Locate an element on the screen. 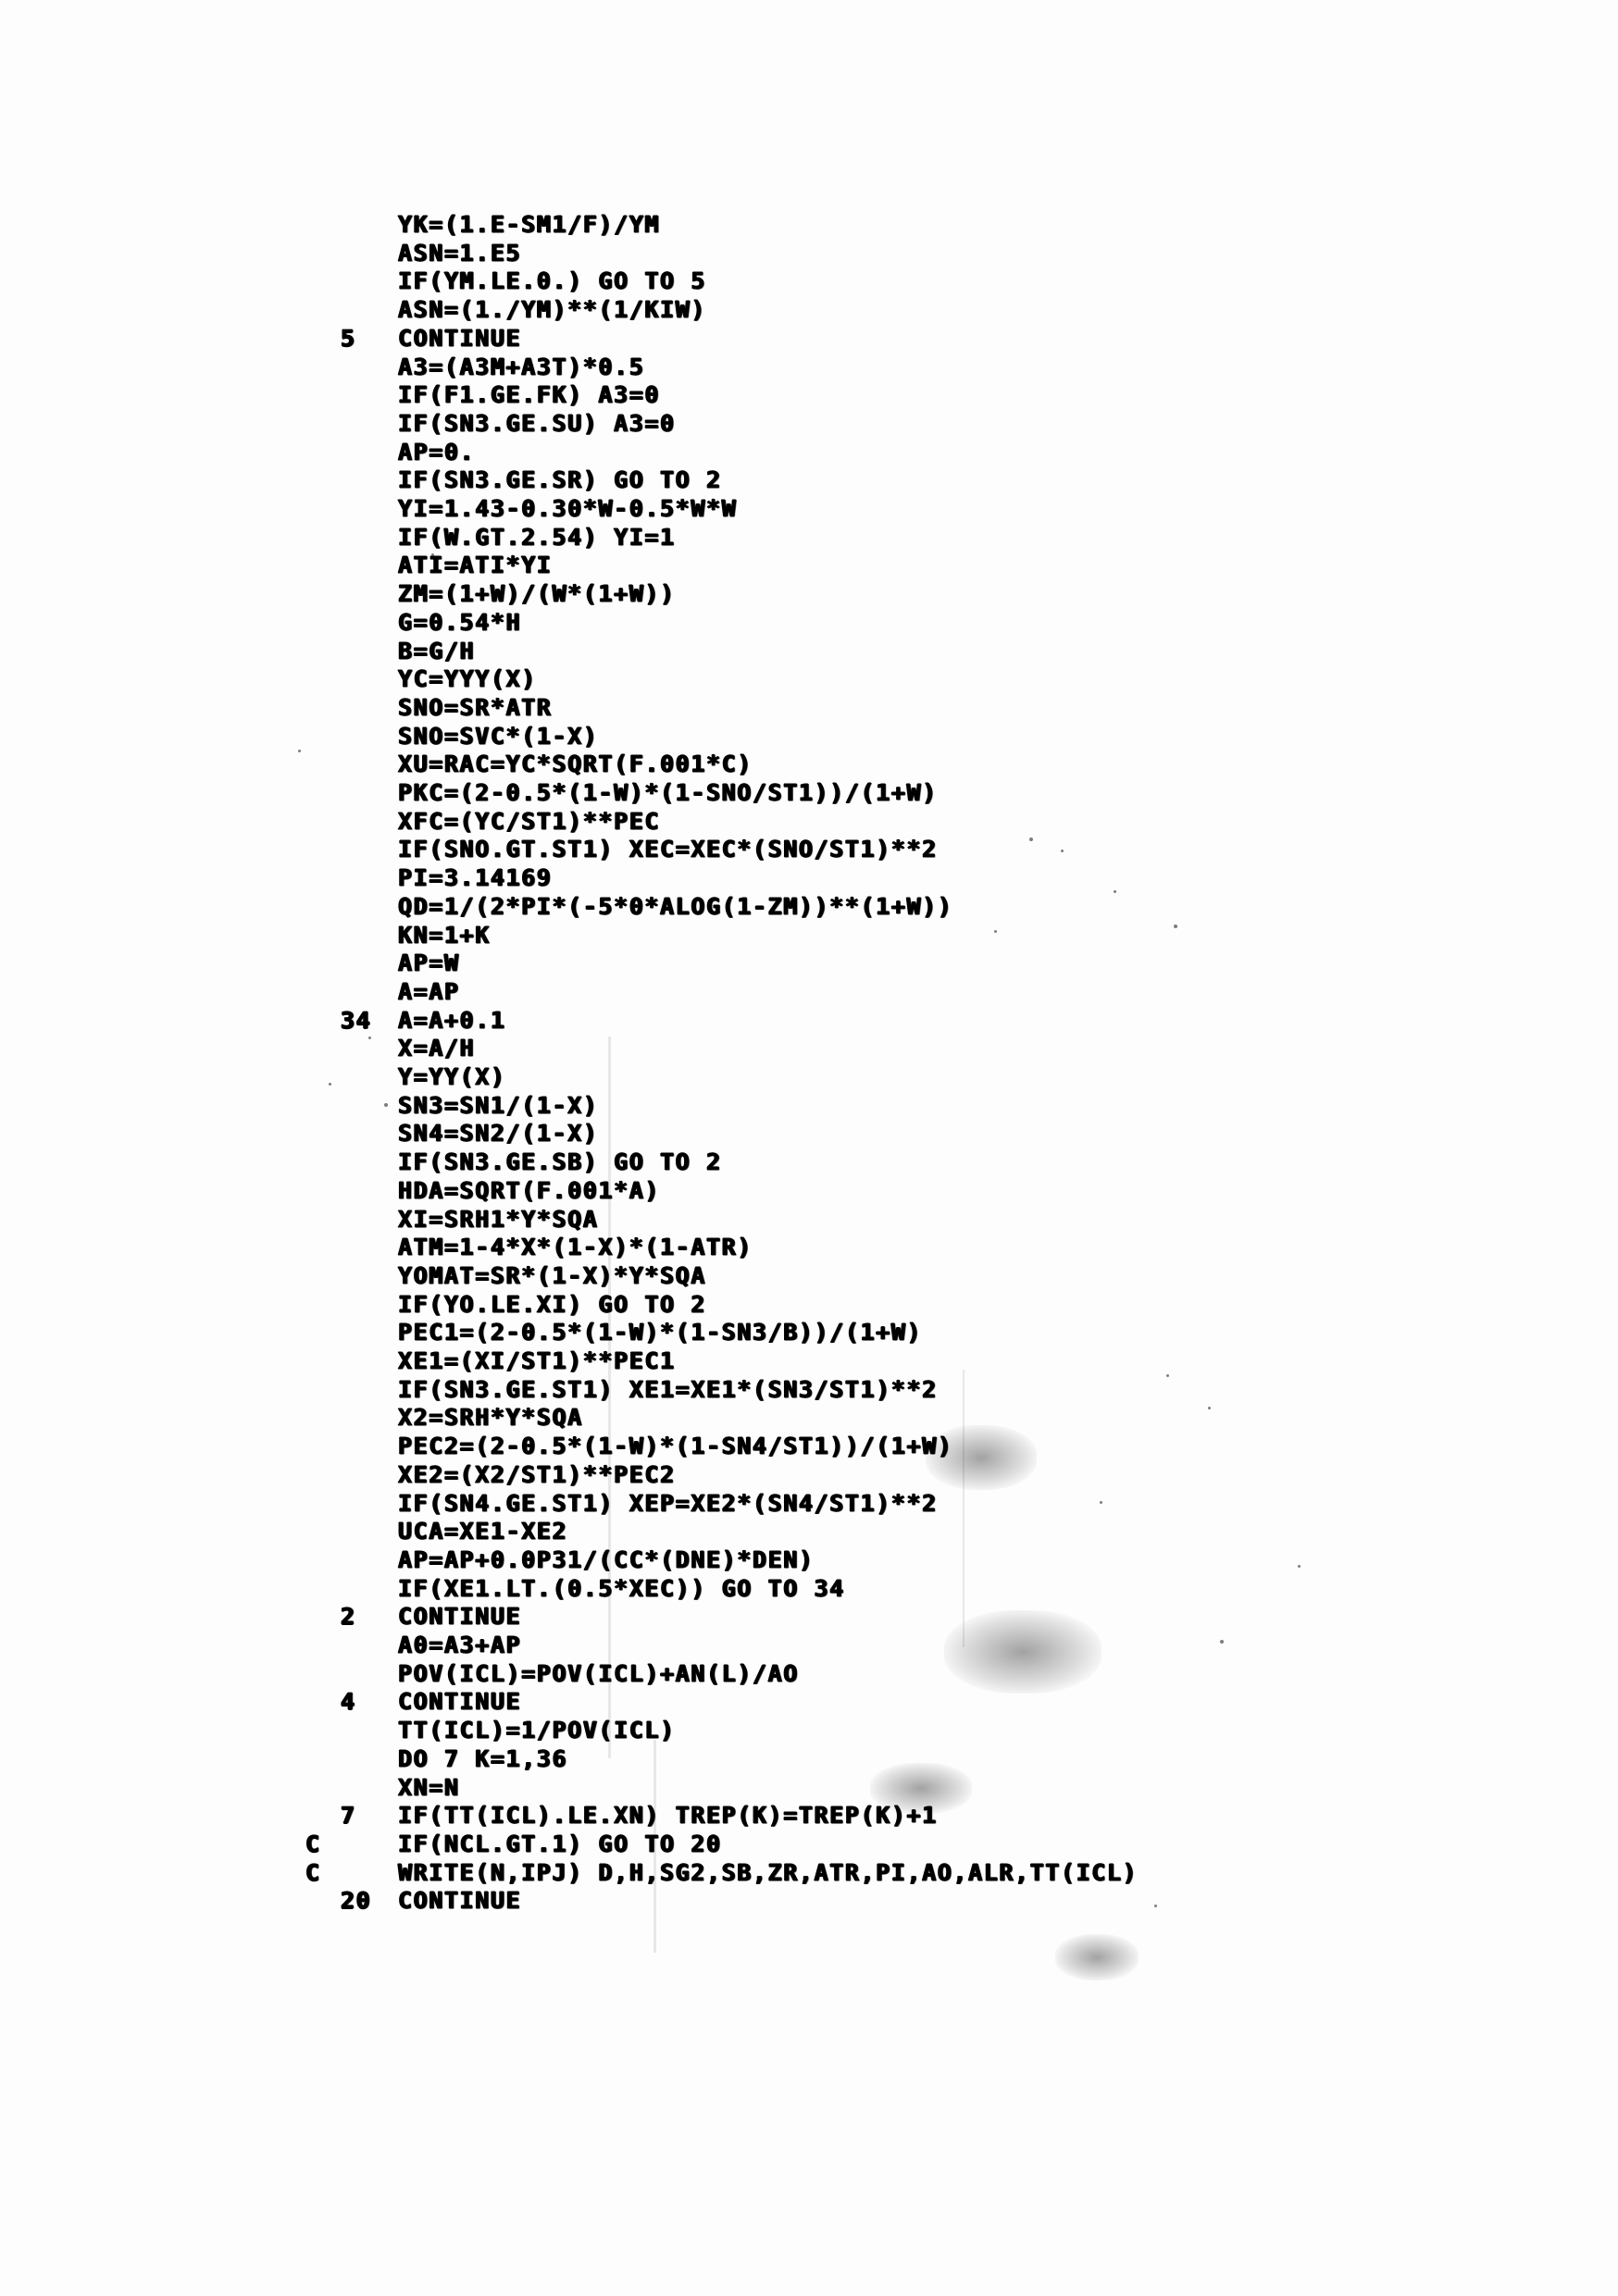 The image size is (1618, 2296). statement-label: 5 is located at coordinates (348, 339).